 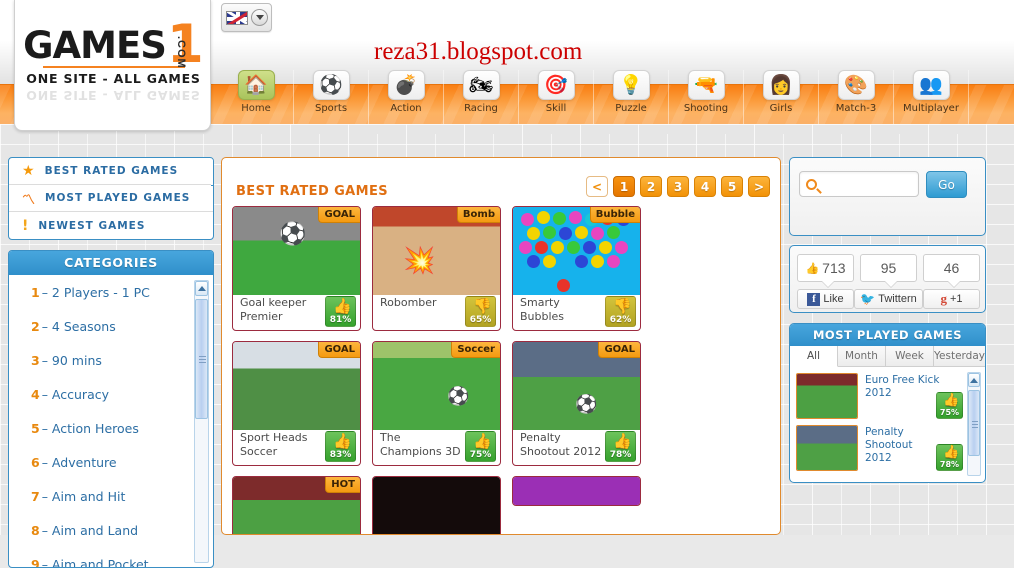 What do you see at coordinates (887, 445) in the screenshot?
I see `most-played-item: Penalty Shootout 2012 👍78%` at bounding box center [887, 445].